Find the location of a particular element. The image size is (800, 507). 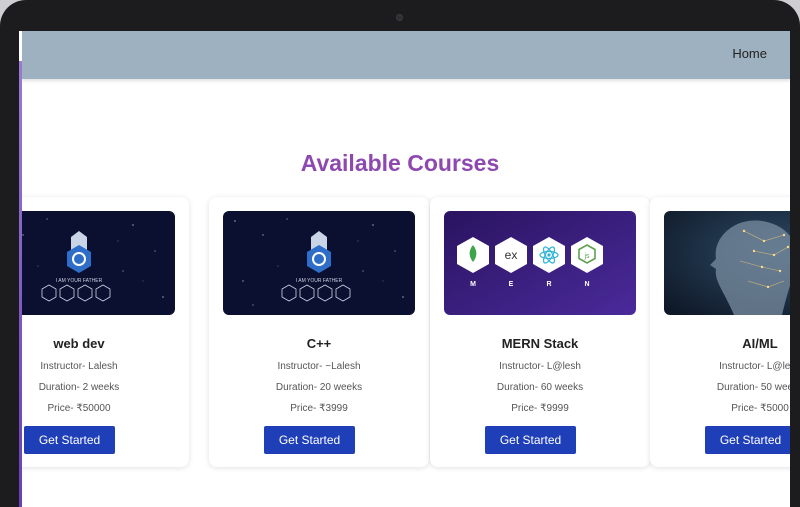

course-price: Price- ₹5000 is located at coordinates (760, 408).